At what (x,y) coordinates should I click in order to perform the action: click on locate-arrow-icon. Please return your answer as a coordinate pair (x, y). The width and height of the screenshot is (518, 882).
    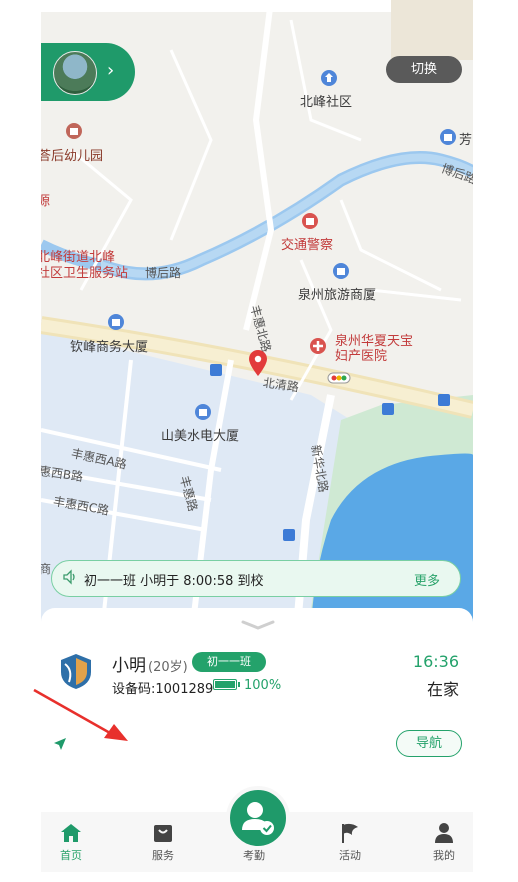
    Looking at the image, I should click on (60, 744).